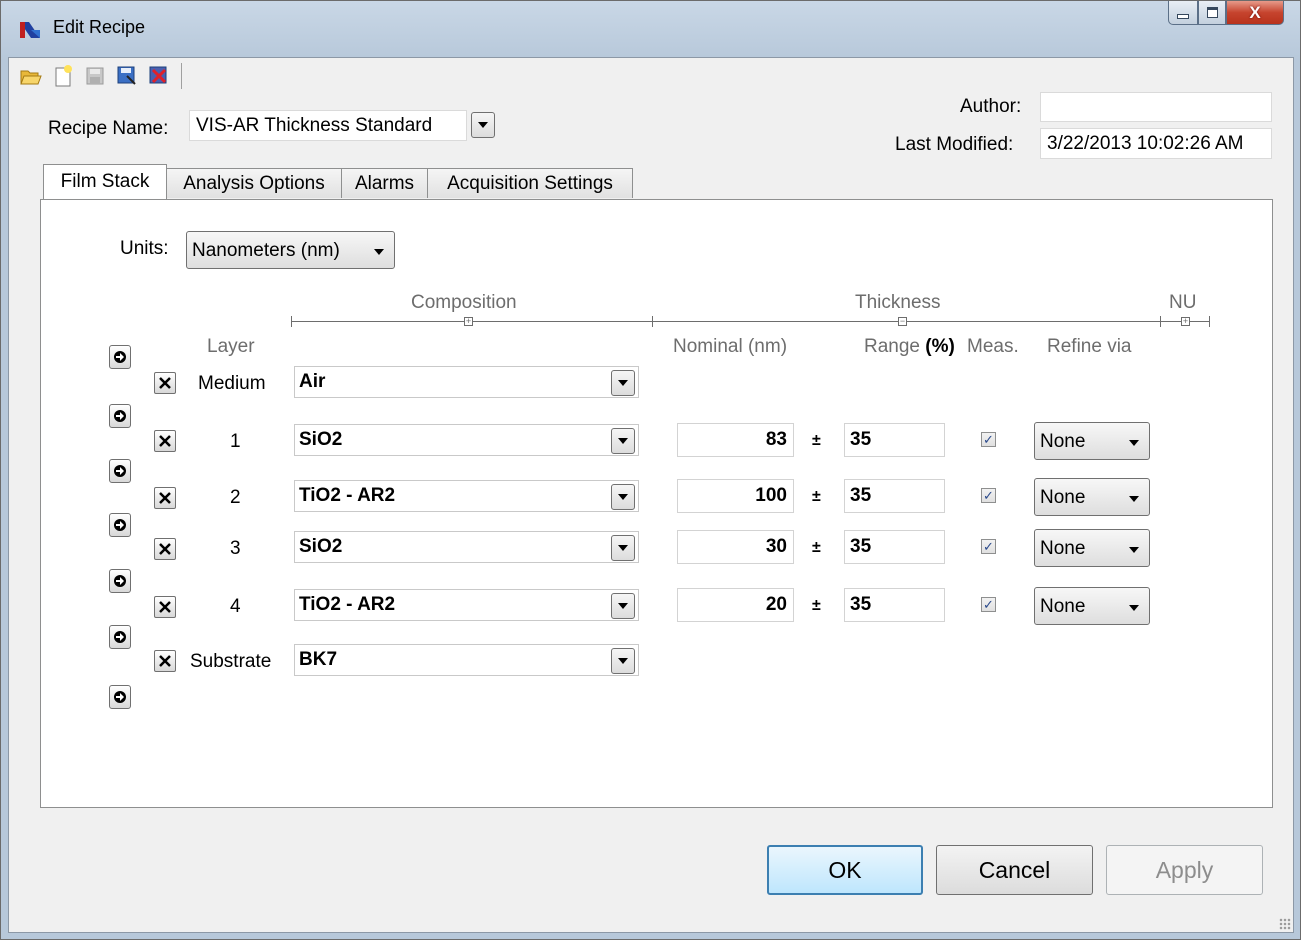 The height and width of the screenshot is (940, 1301). I want to click on layer-name: Substrate, so click(231, 661).